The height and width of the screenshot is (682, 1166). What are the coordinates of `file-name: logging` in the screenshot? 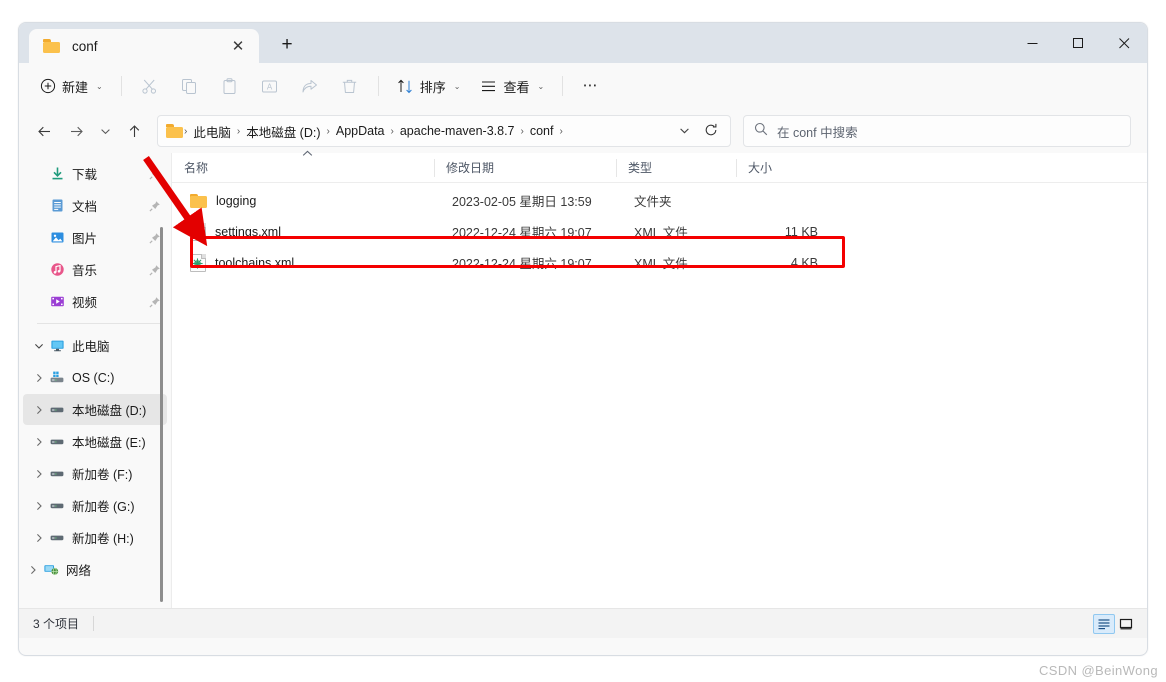 It's located at (236, 200).